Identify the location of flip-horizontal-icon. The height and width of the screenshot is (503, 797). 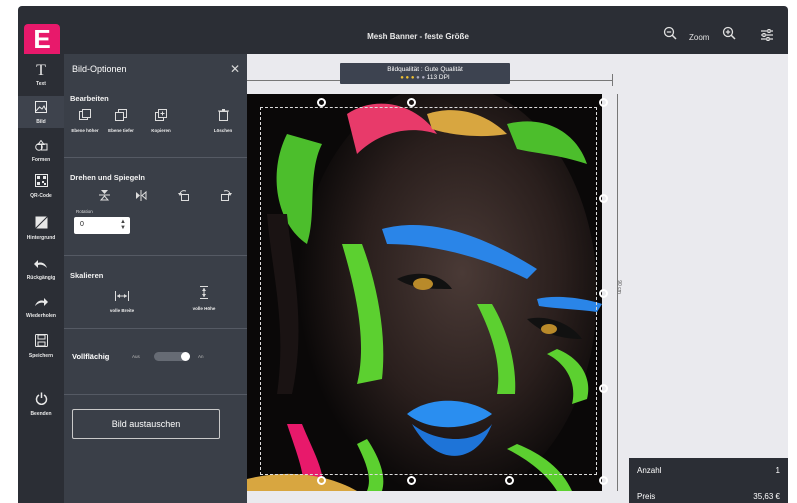
(141, 196).